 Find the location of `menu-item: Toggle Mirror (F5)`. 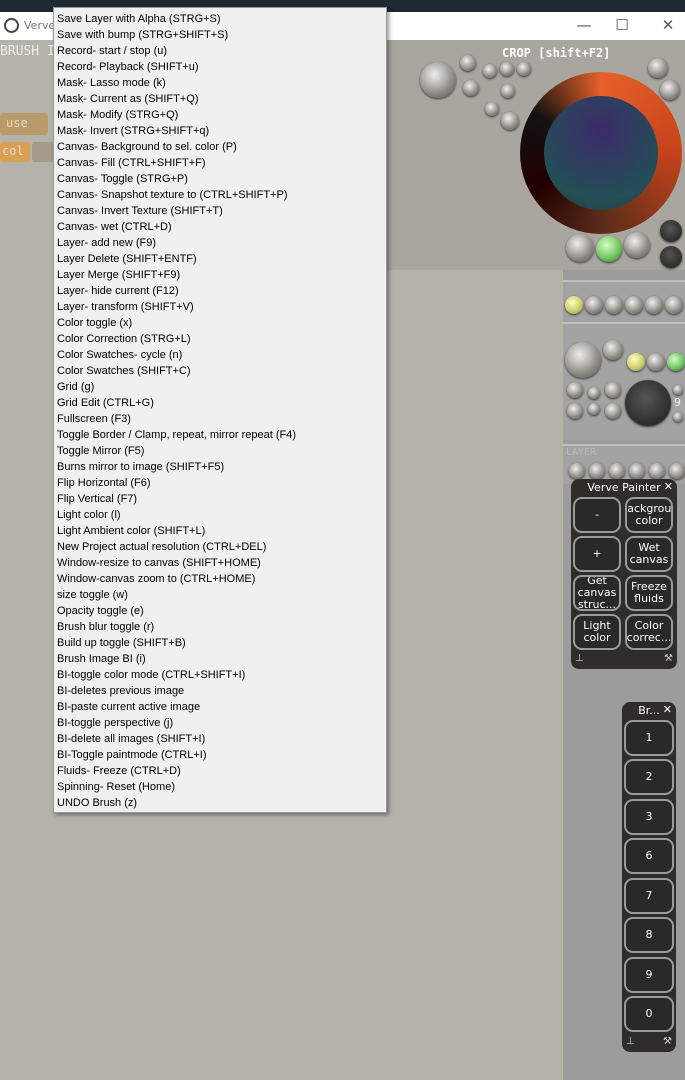

menu-item: Toggle Mirror (F5) is located at coordinates (100, 451).